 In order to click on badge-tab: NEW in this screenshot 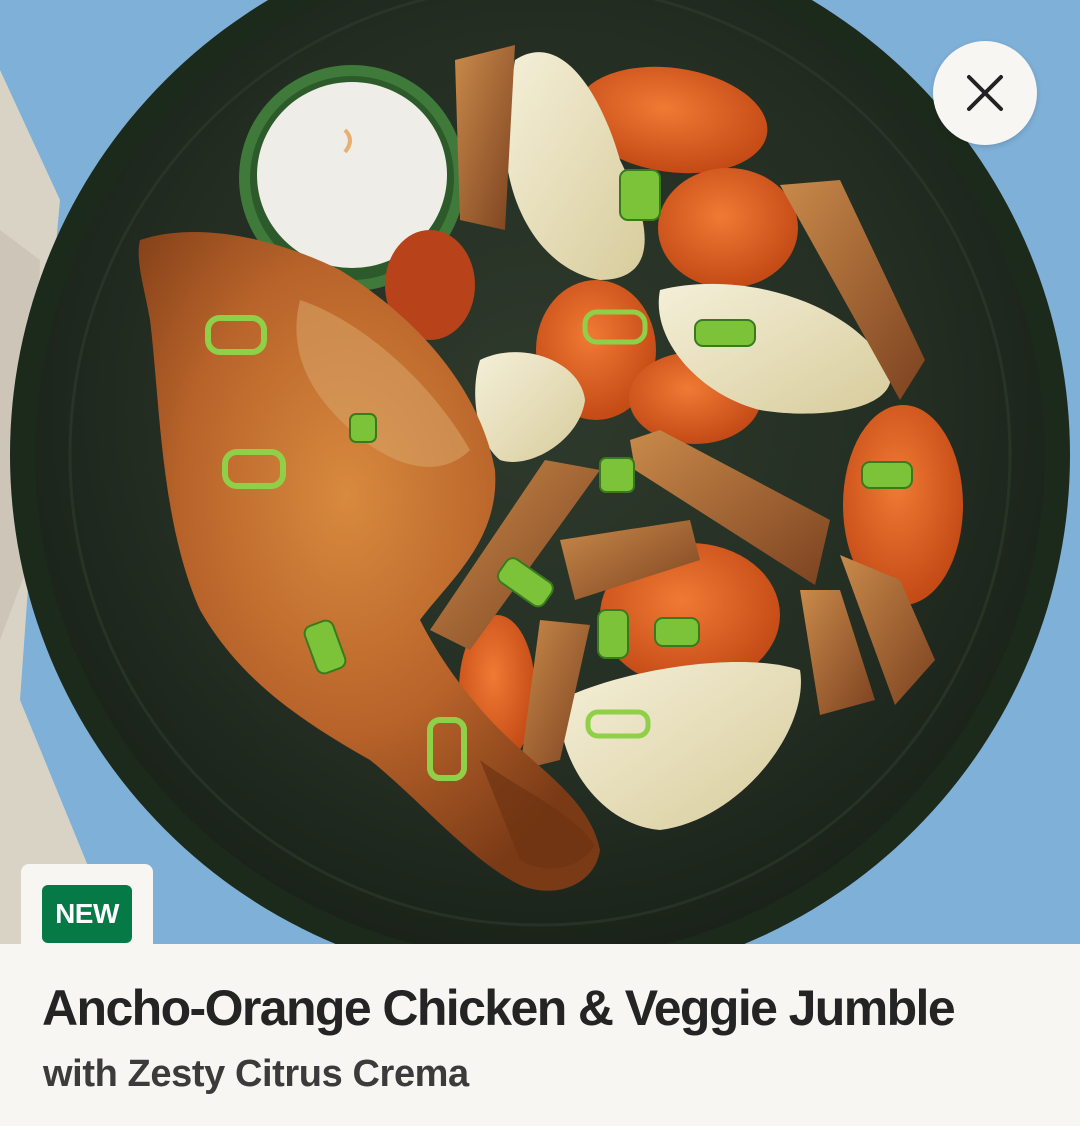, I will do `click(87, 904)`.